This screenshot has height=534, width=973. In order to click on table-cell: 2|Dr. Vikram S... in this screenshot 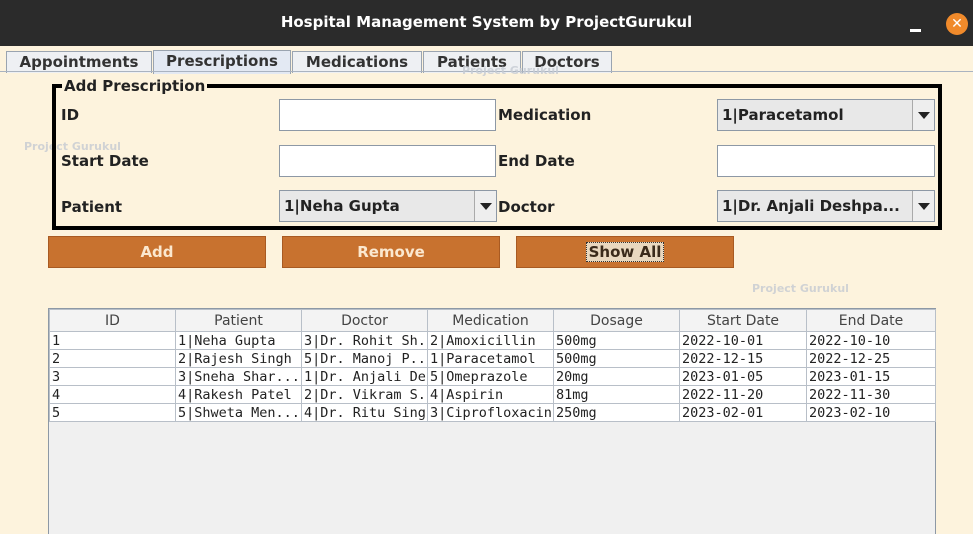, I will do `click(364, 394)`.